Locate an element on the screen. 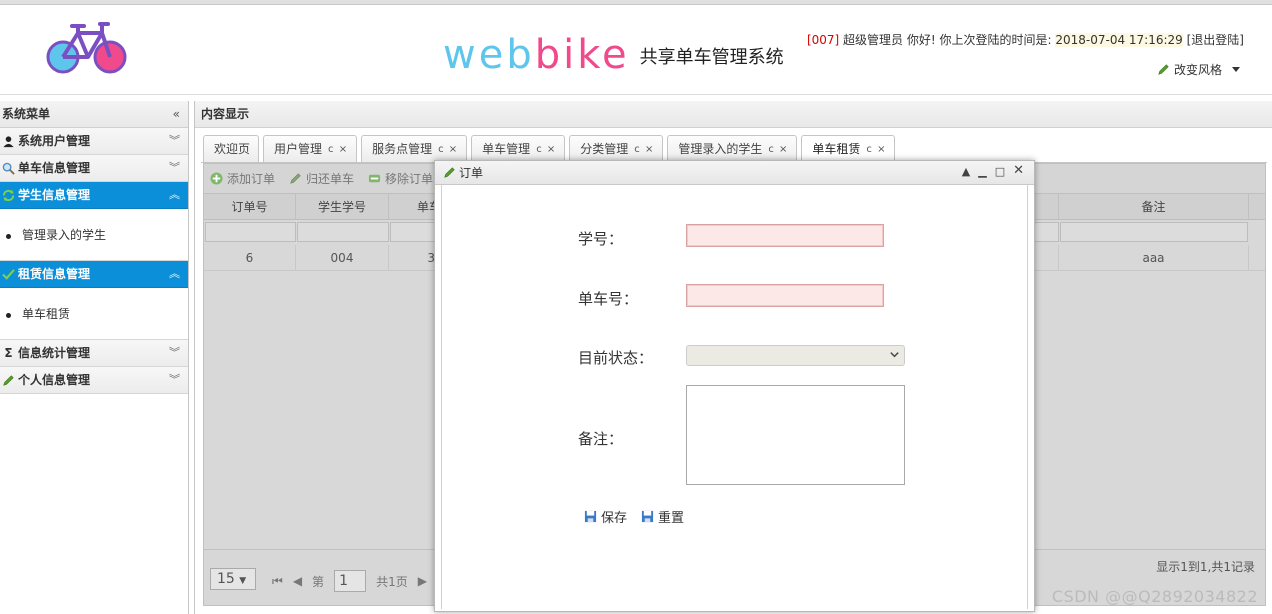  student-no-input is located at coordinates (785, 235).